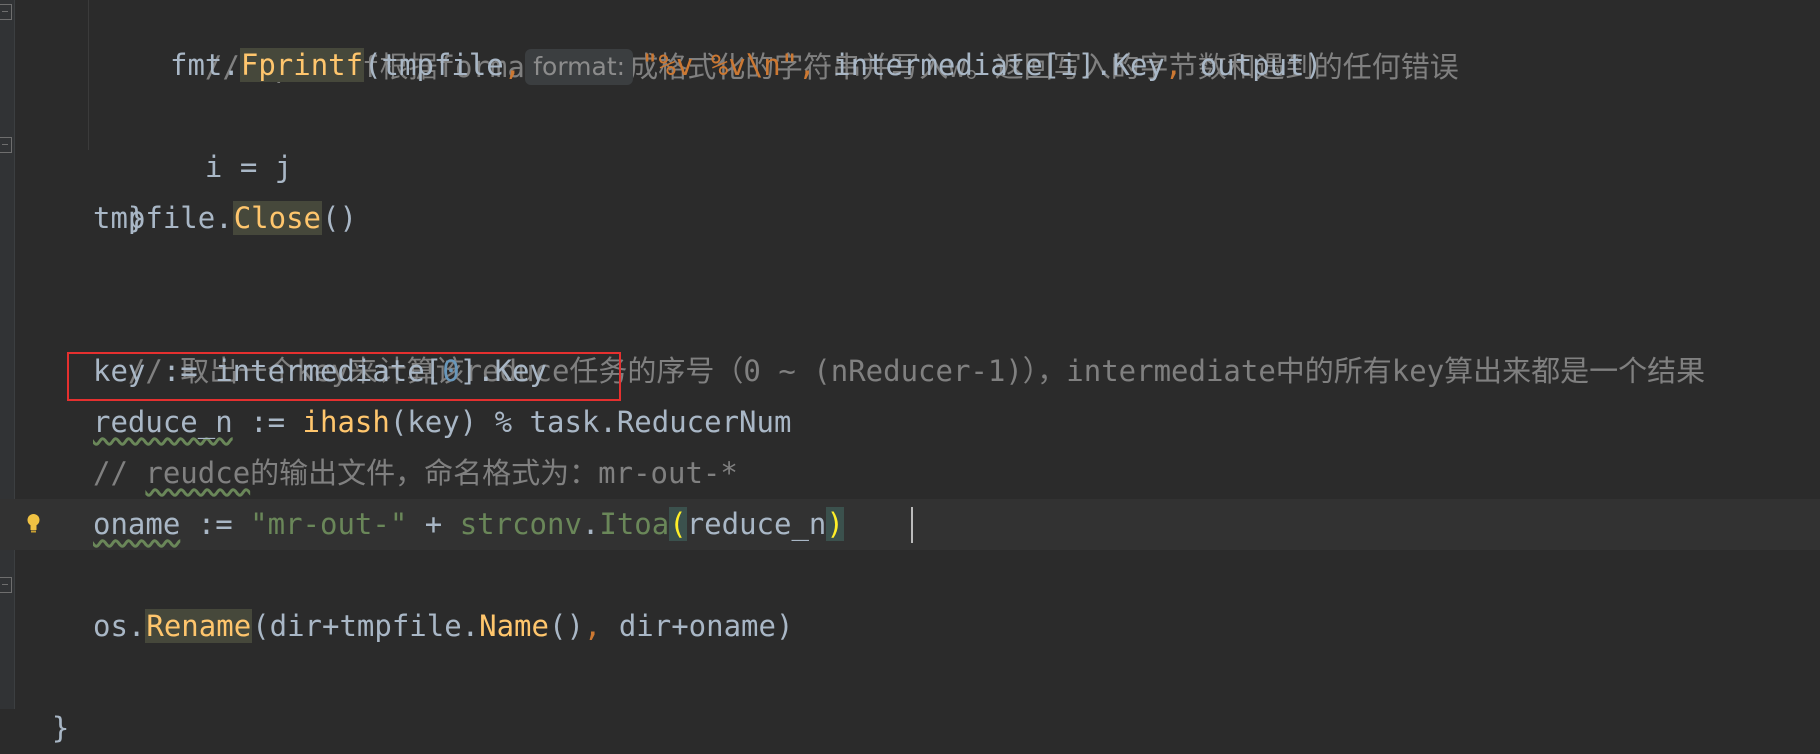 The height and width of the screenshot is (754, 1820). Describe the element at coordinates (494, 473) in the screenshot. I see `comment-text: 的输出文件，命名格式为：mr-out-*` at that location.